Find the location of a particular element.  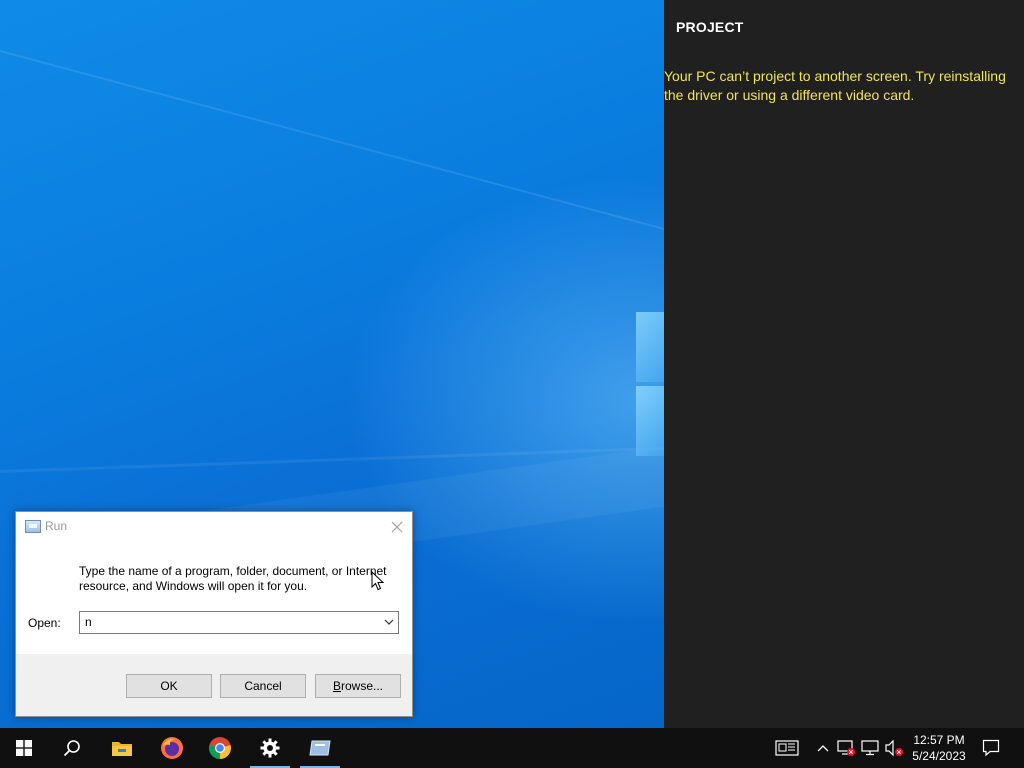

project-title: PROJECT is located at coordinates (710, 27).